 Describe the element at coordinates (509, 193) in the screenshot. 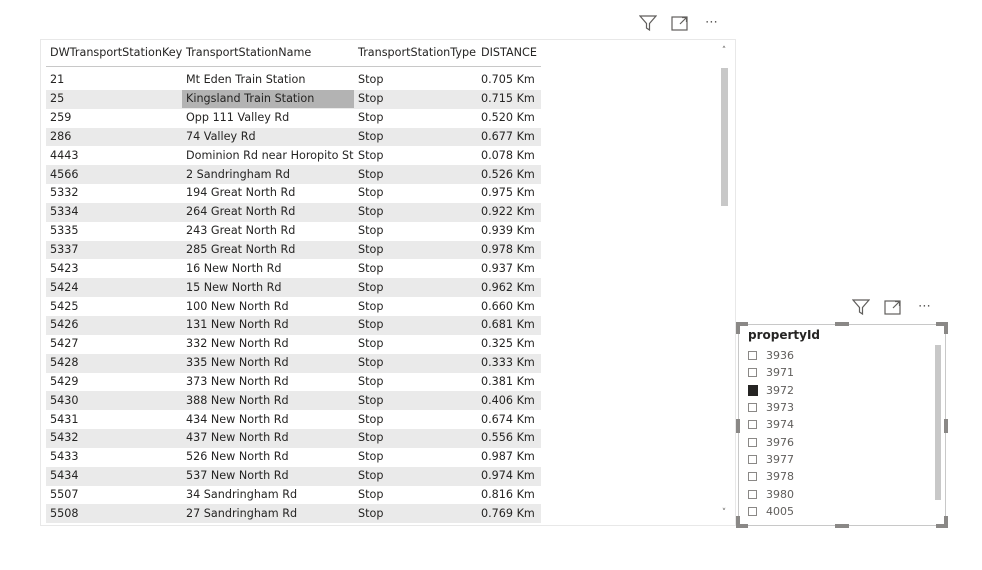

I see `distance-cell: 0.975 Km` at that location.